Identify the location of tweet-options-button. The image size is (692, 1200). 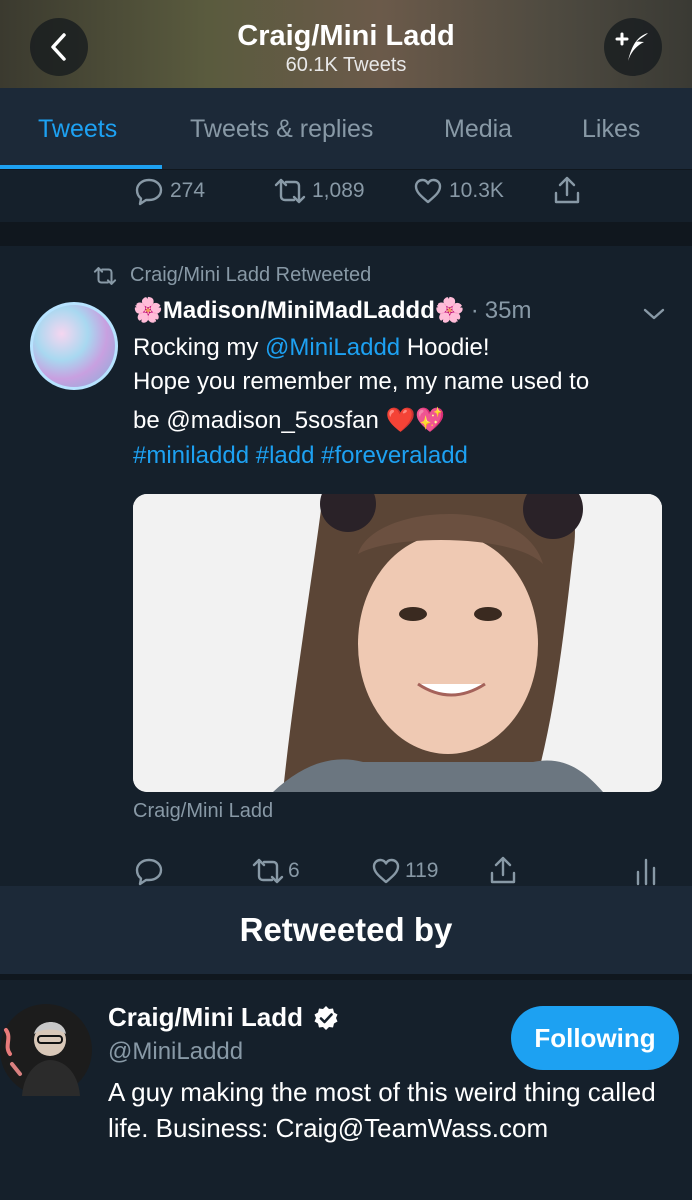
(654, 316).